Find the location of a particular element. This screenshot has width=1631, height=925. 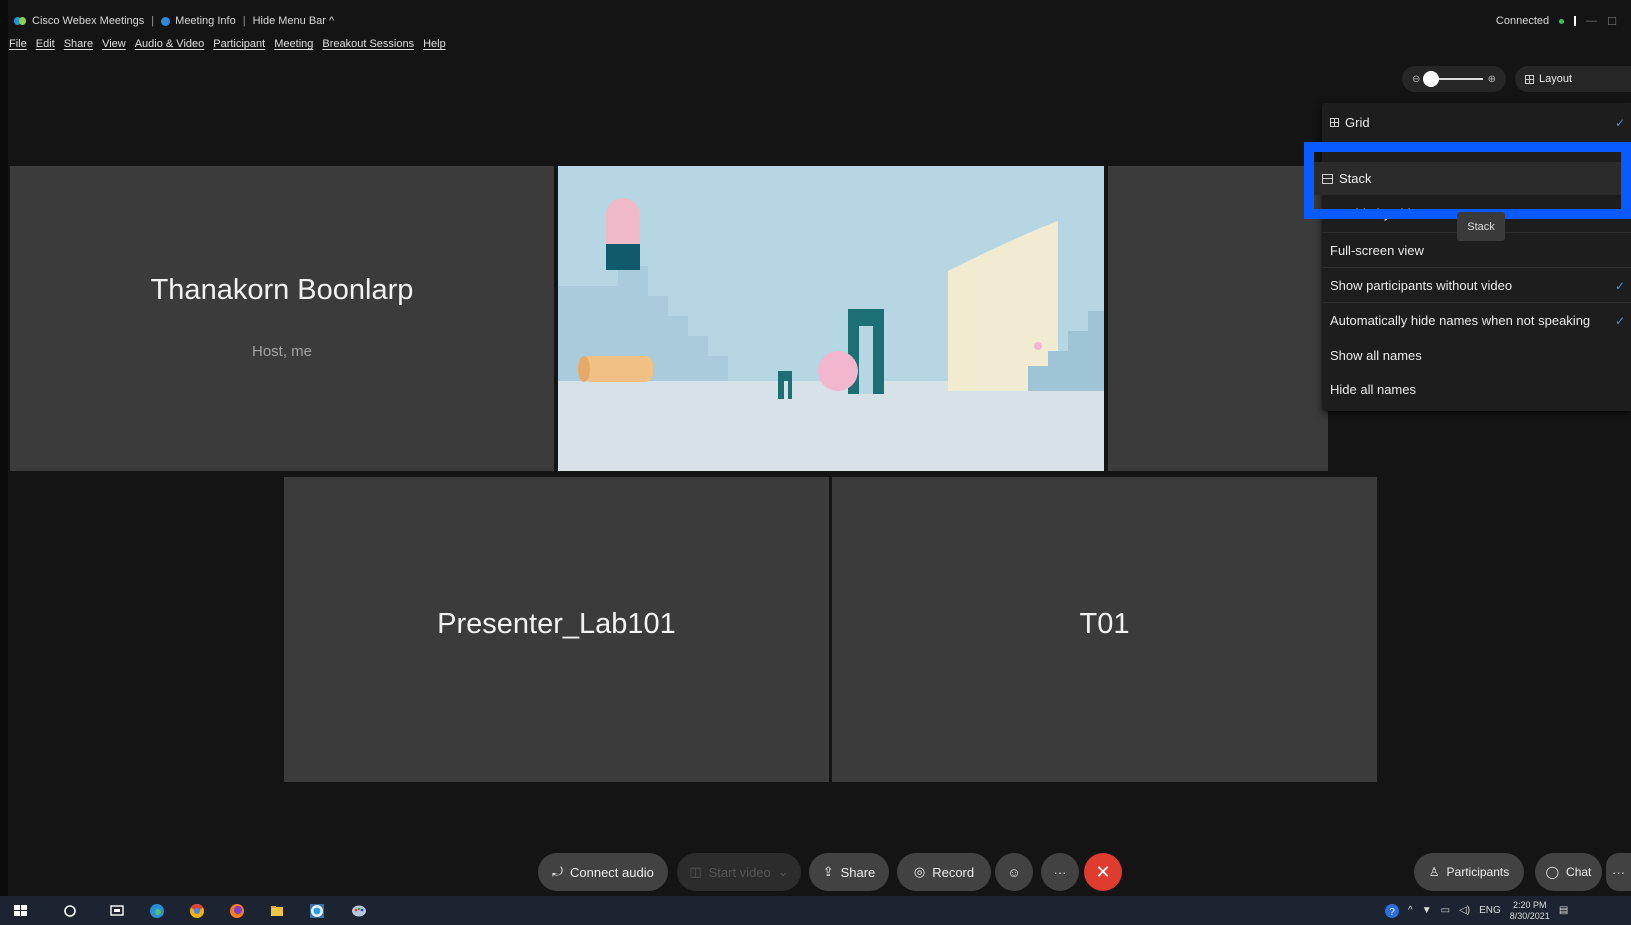

zoom-out-icon: ⊖ is located at coordinates (1416, 79).